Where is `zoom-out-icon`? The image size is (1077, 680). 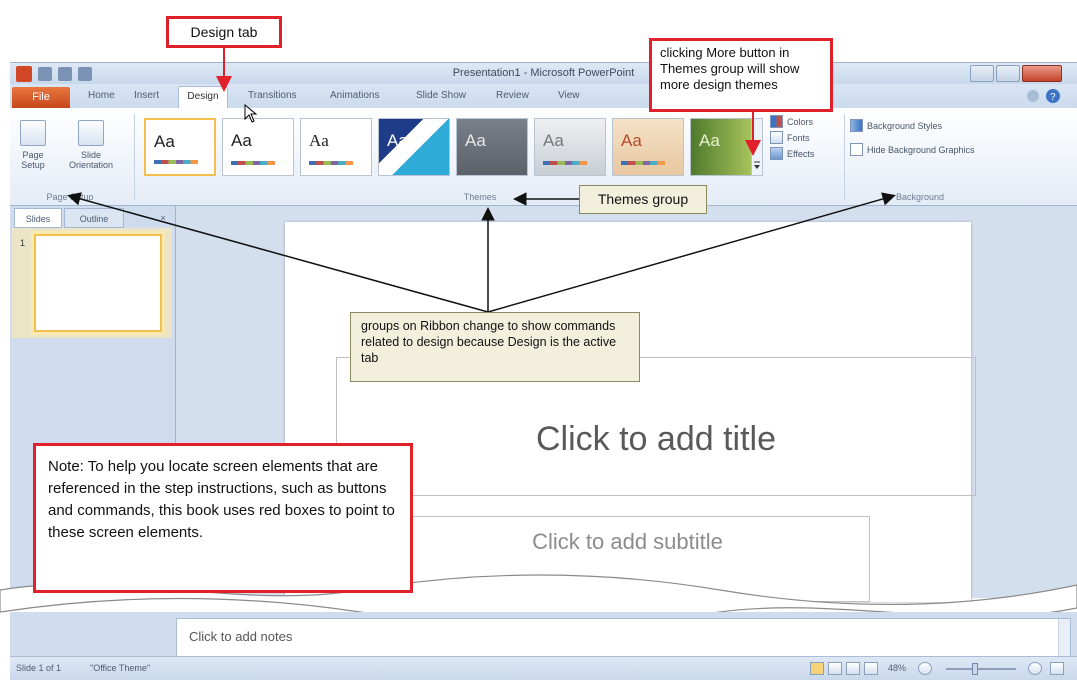 zoom-out-icon is located at coordinates (925, 668).